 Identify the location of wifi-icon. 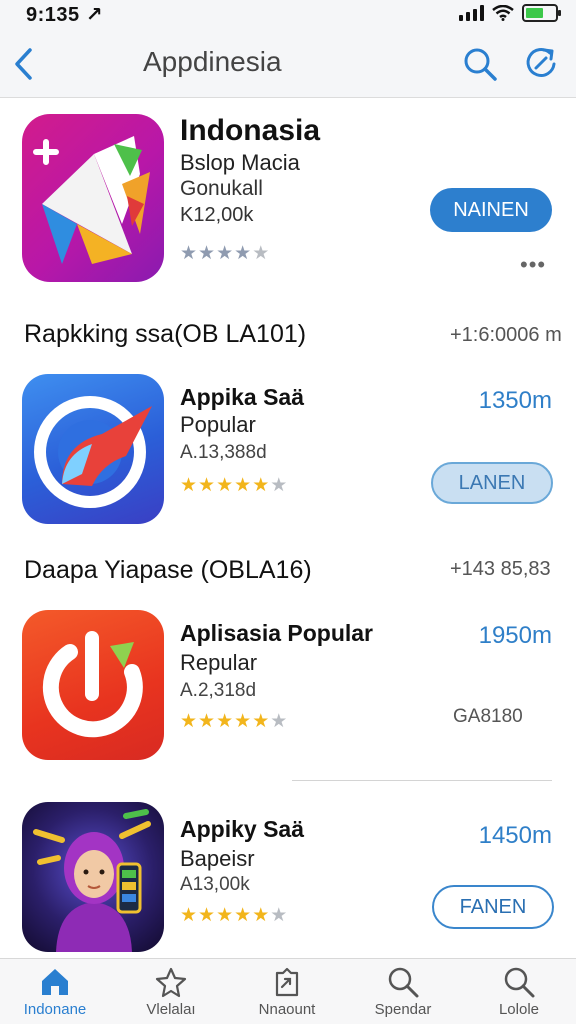
(503, 13).